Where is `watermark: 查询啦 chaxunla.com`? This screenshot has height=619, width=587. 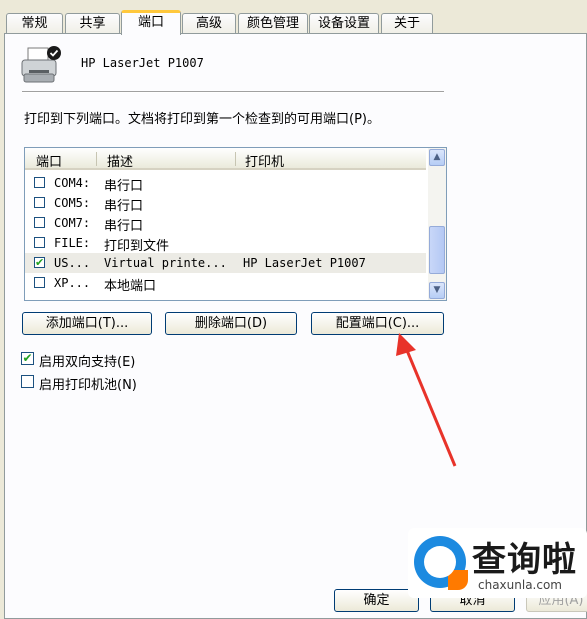 watermark: 查询啦 chaxunla.com is located at coordinates (497, 563).